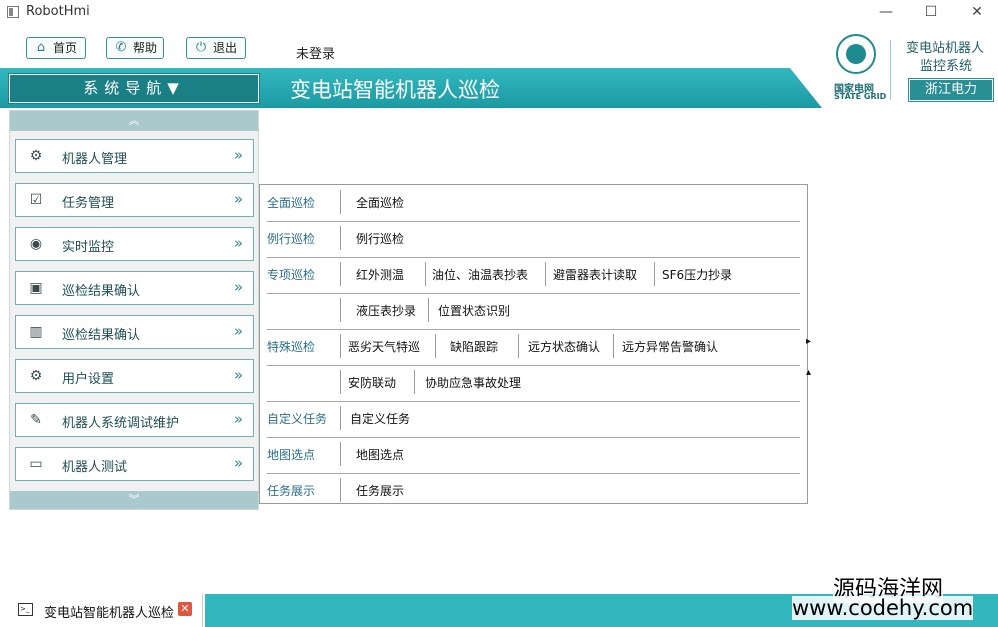 Image resolution: width=998 pixels, height=627 pixels. I want to click on menu-row: 安防联动 协助应急事故处理, so click(533, 383).